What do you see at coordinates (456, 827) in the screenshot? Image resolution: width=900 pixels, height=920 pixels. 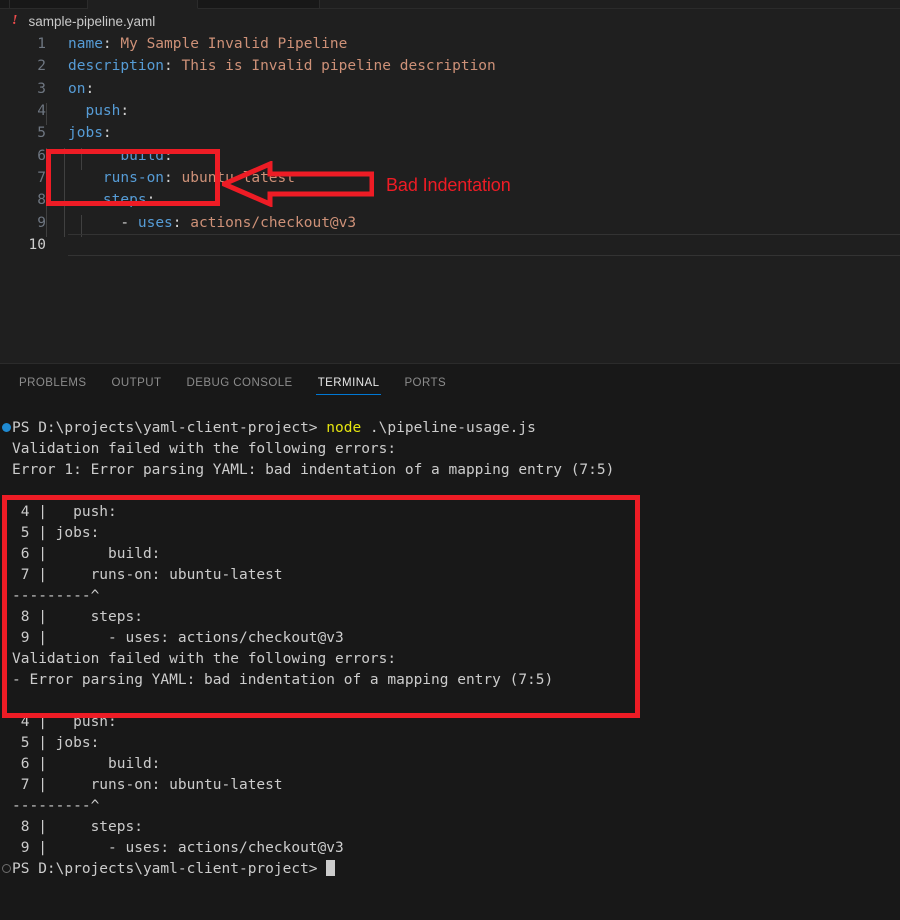 I see `terminal-line: 8 | steps:` at bounding box center [456, 827].